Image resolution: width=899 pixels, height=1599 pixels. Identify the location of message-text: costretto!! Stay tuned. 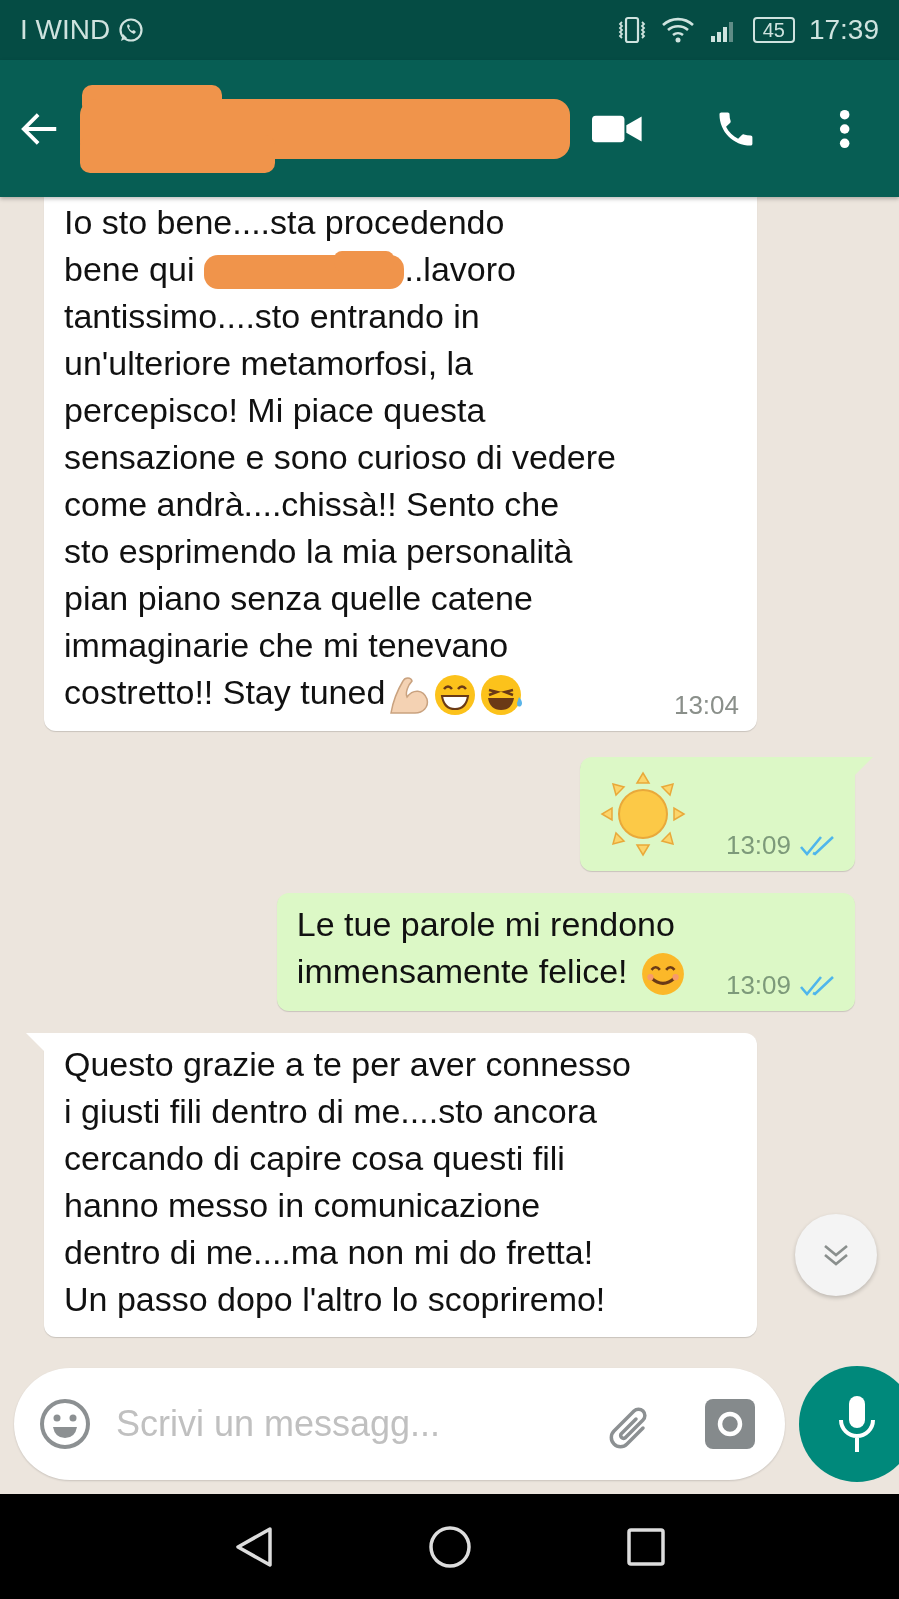
(225, 692).